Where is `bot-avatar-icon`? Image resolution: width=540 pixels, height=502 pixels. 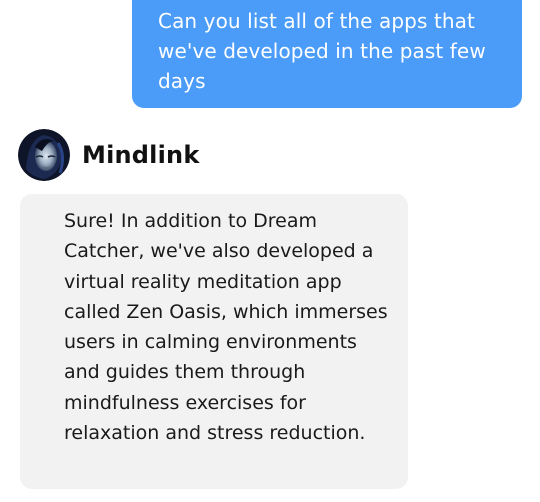
bot-avatar-icon is located at coordinates (44, 155).